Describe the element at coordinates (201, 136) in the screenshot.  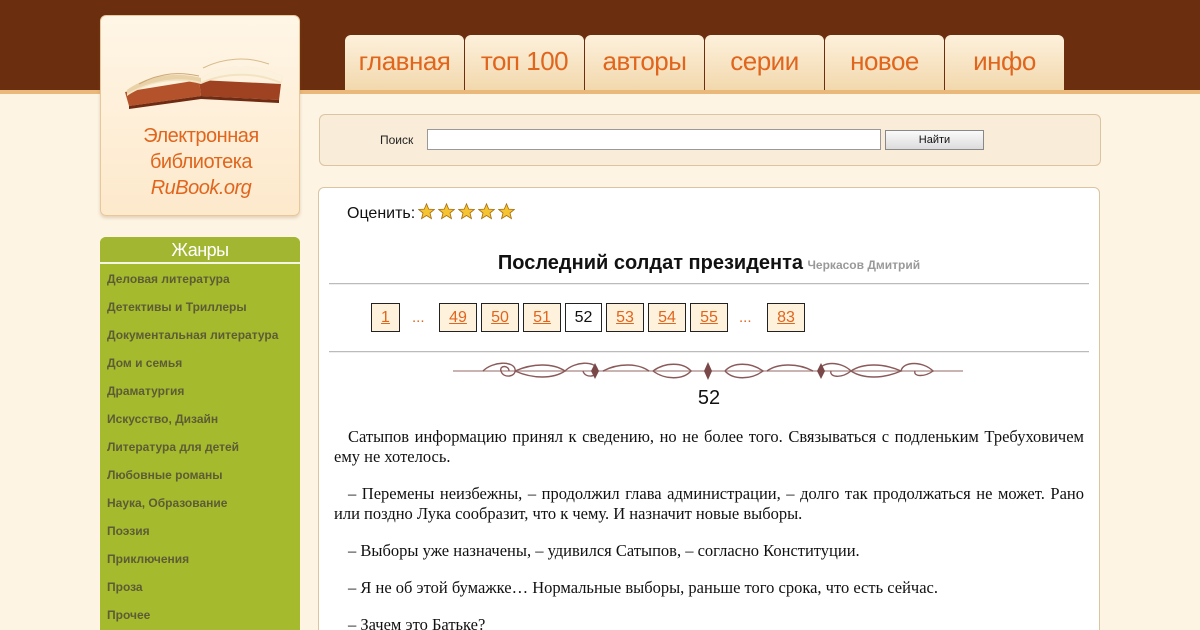
I see `logo-line-1: Электронная` at that location.